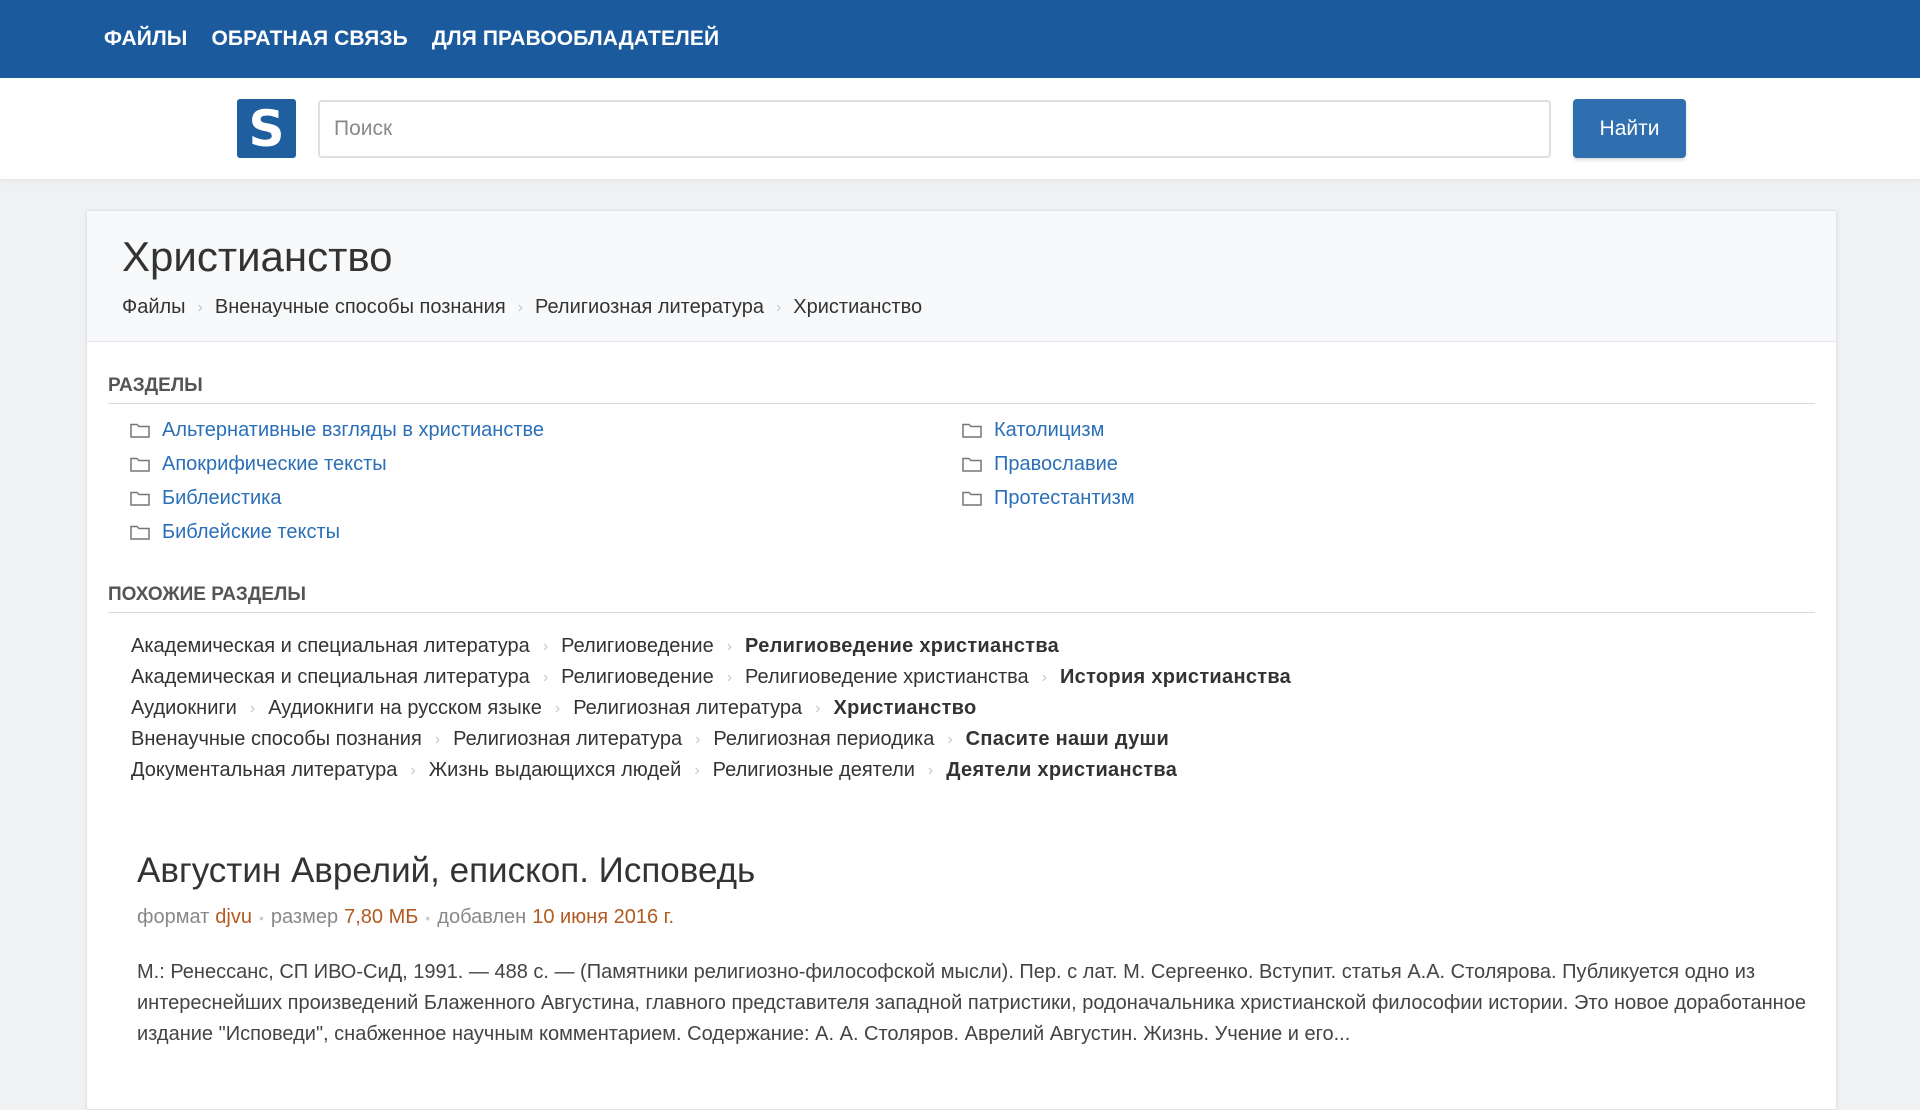 This screenshot has width=1920, height=1110. I want to click on search-bar: S Найти, so click(960, 129).